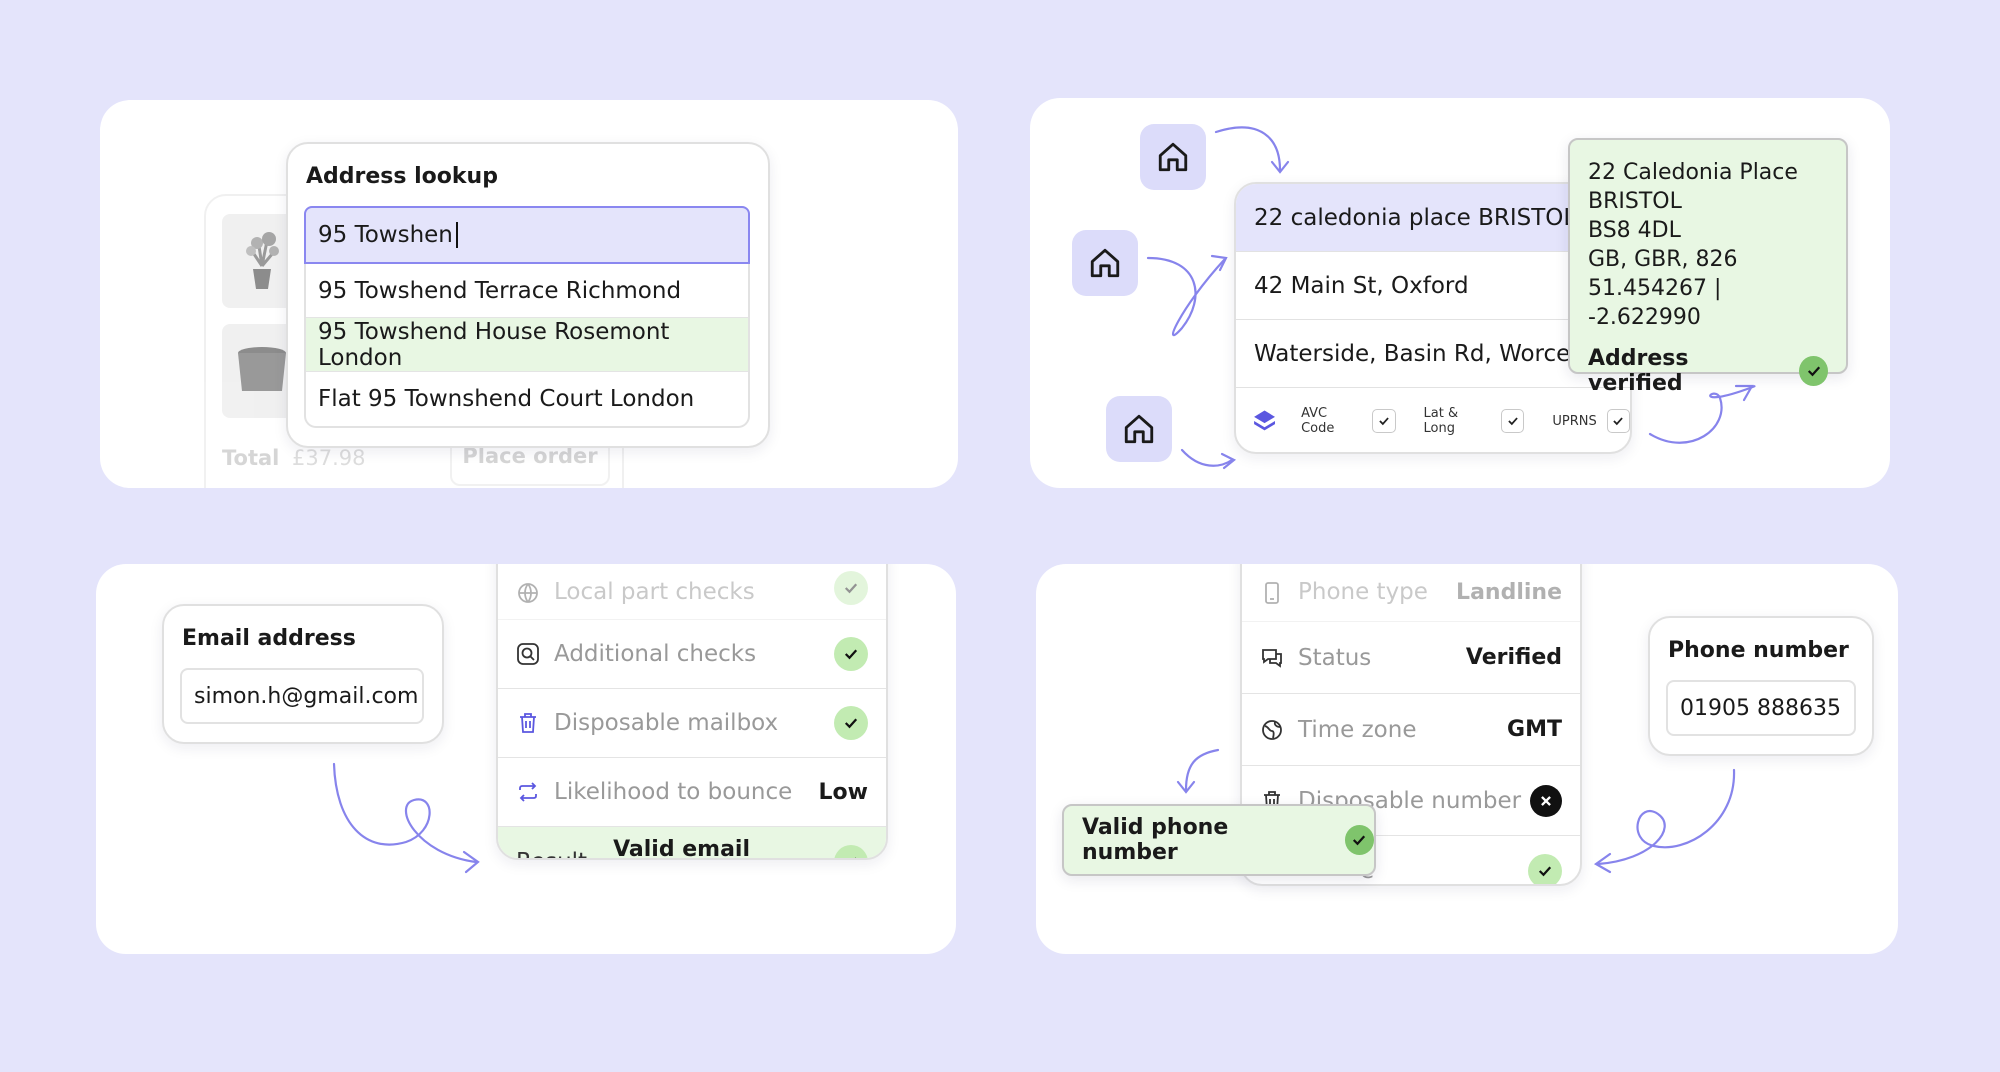  I want to click on phone-number-card: Phone number 01905 888635, so click(1761, 686).